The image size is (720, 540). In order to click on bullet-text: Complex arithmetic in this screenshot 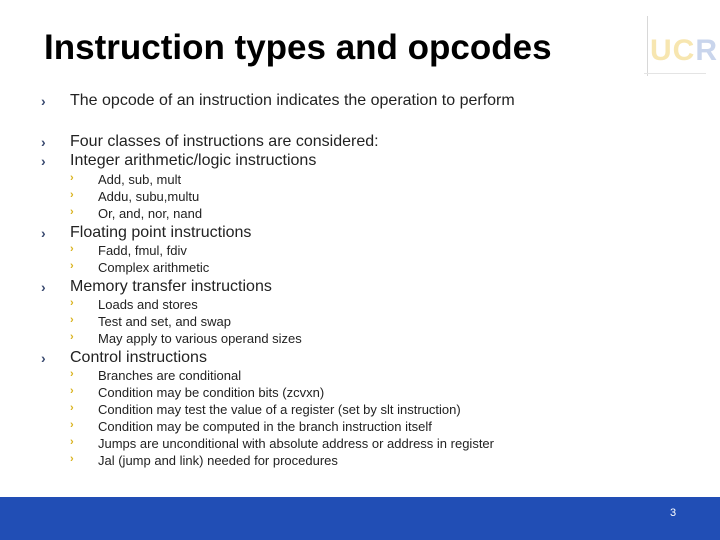, I will do `click(154, 267)`.